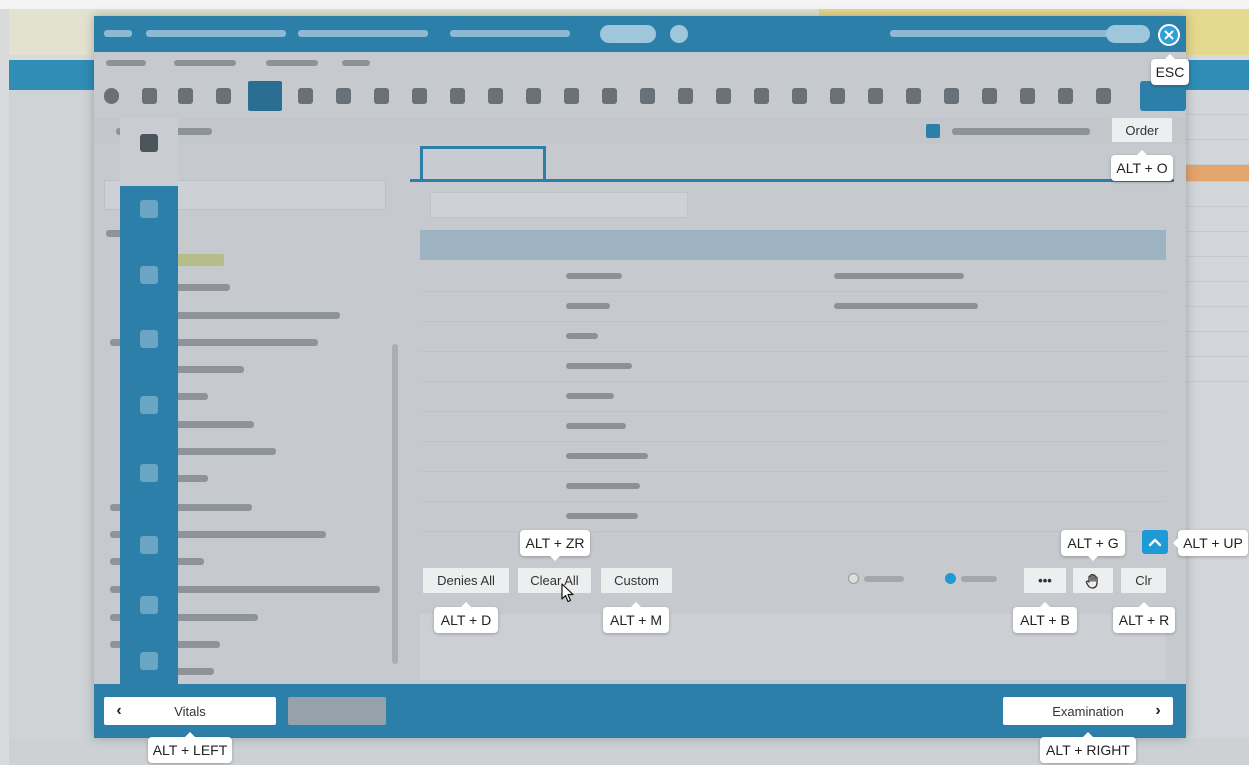 Image resolution: width=1249 pixels, height=765 pixels. What do you see at coordinates (793, 245) in the screenshot?
I see `symptom-table-header` at bounding box center [793, 245].